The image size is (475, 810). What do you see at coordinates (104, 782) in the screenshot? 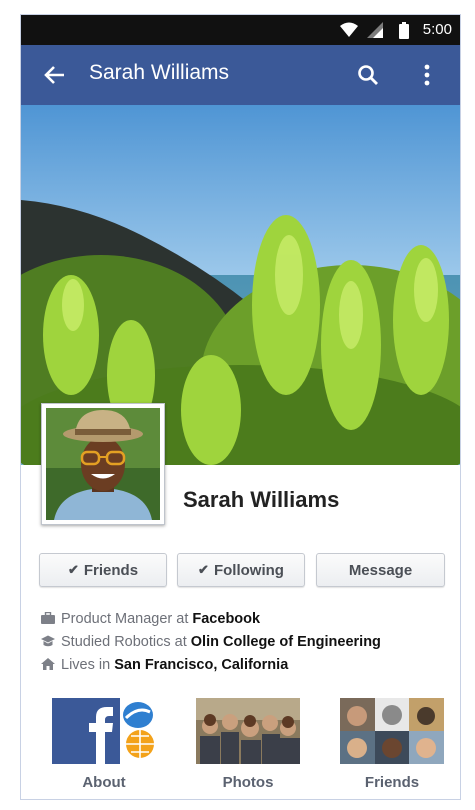
I see `about-label: About` at bounding box center [104, 782].